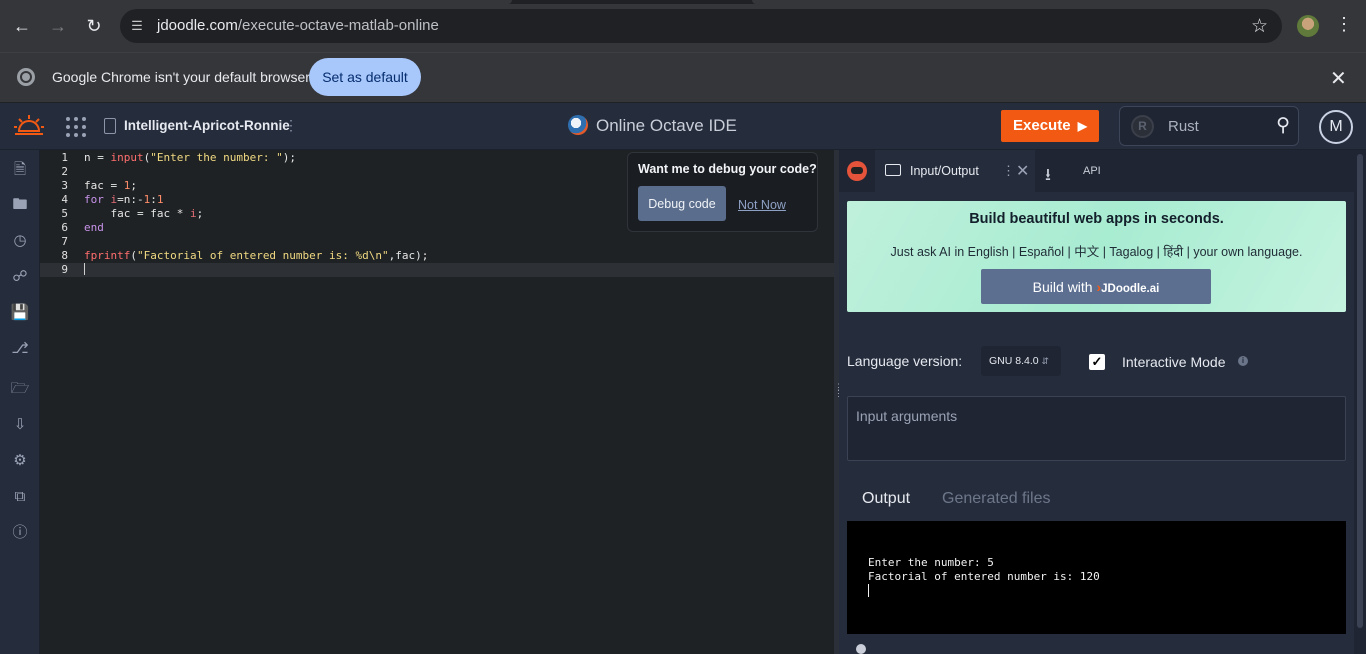 This screenshot has height=654, width=1366. I want to click on close-infobar-icon: ✕, so click(1338, 78).